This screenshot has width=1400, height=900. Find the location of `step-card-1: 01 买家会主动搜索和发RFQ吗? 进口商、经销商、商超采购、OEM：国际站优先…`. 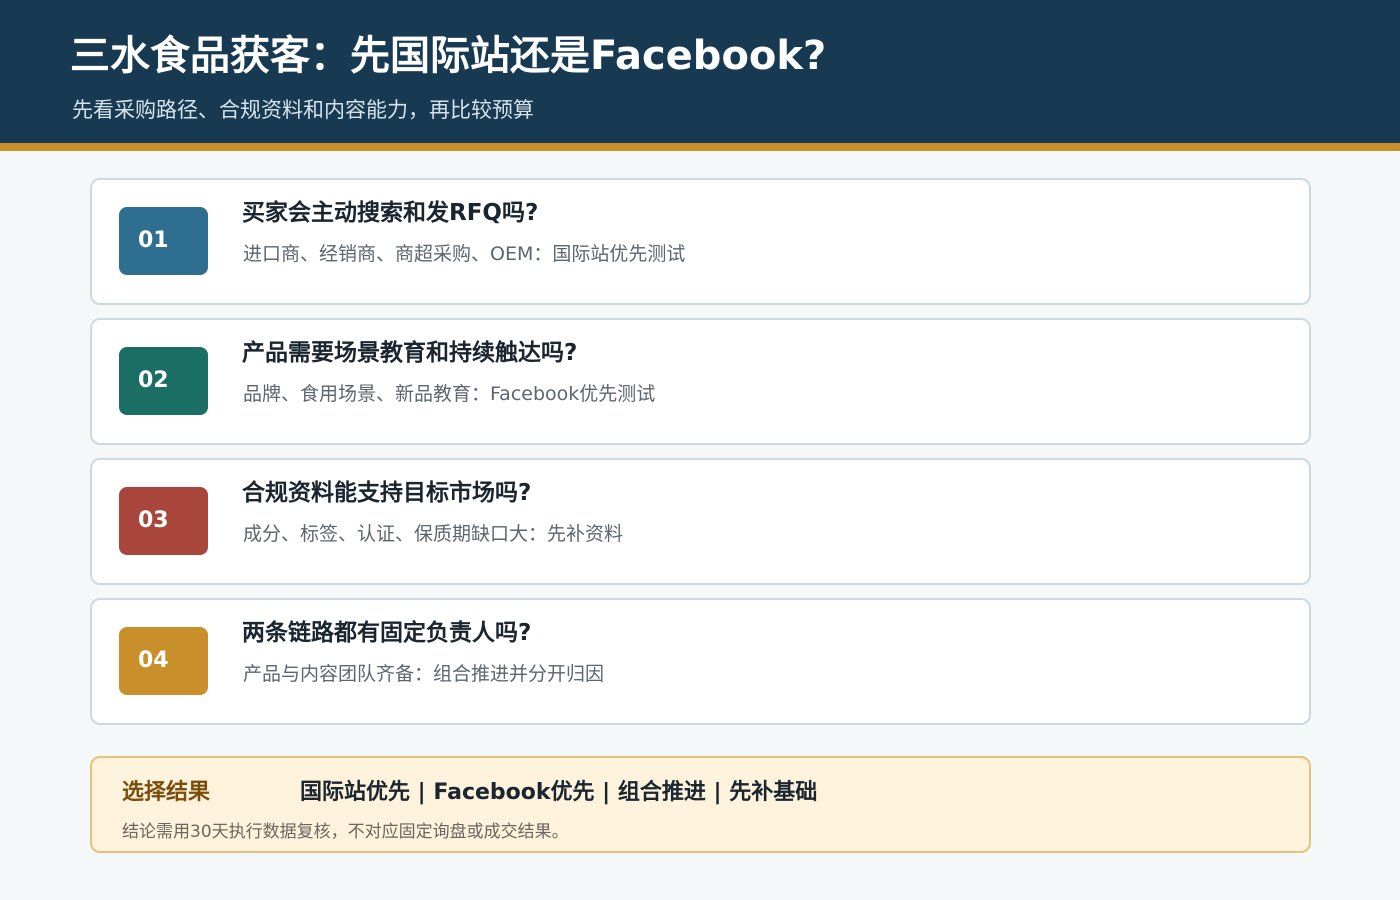

step-card-1: 01 买家会主动搜索和发RFQ吗? 进口商、经销商、商超采购、OEM：国际站优先… is located at coordinates (700, 241).